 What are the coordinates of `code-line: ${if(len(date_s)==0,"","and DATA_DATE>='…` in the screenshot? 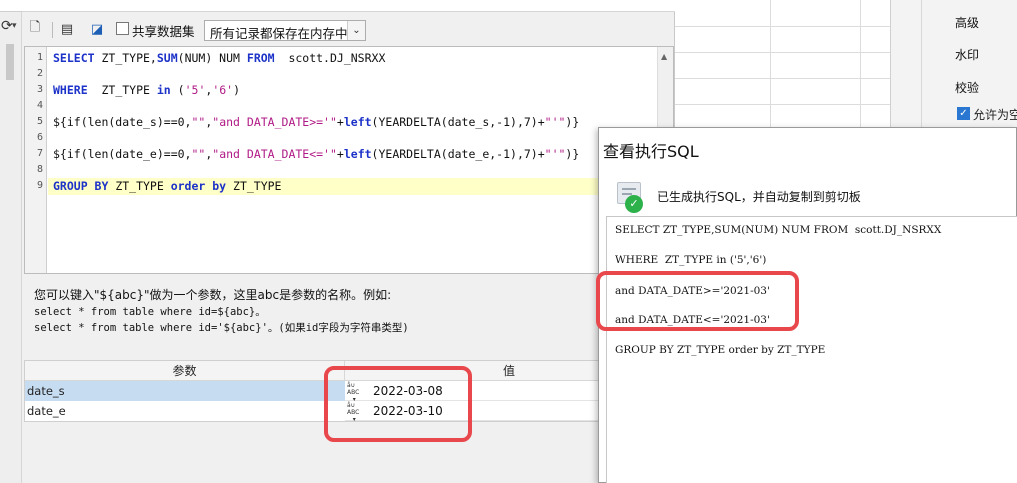 It's located at (316, 122).